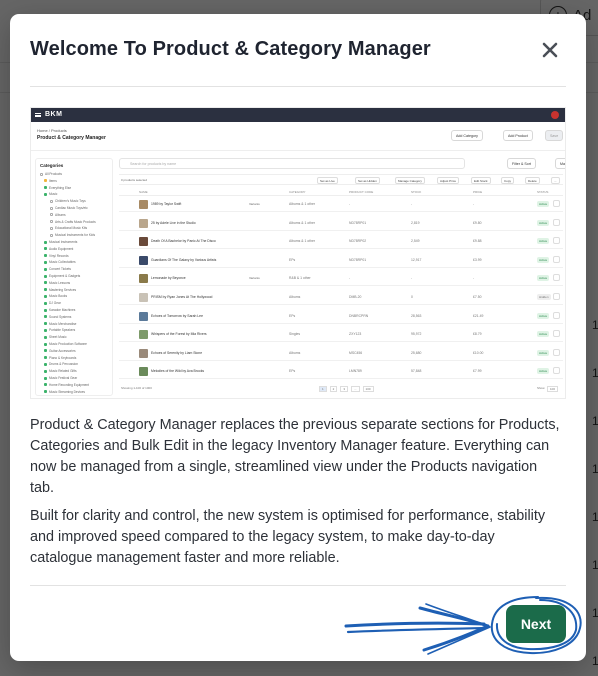  I want to click on preview-sidebar-item: Music, so click(50, 194).